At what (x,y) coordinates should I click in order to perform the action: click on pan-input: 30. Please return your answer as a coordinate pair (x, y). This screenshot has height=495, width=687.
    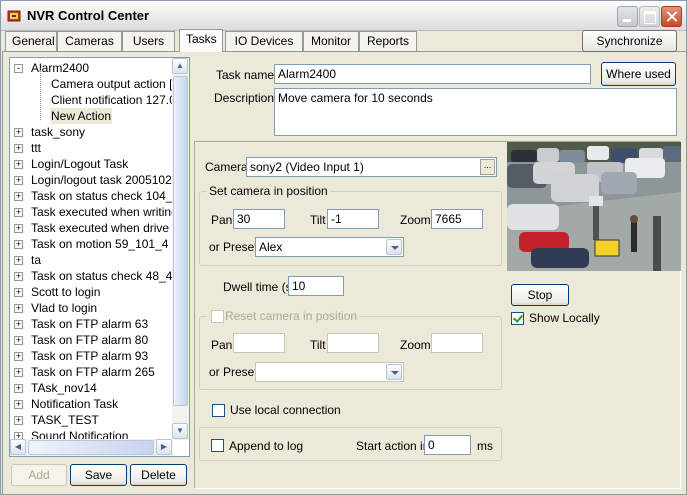
    Looking at the image, I should click on (259, 219).